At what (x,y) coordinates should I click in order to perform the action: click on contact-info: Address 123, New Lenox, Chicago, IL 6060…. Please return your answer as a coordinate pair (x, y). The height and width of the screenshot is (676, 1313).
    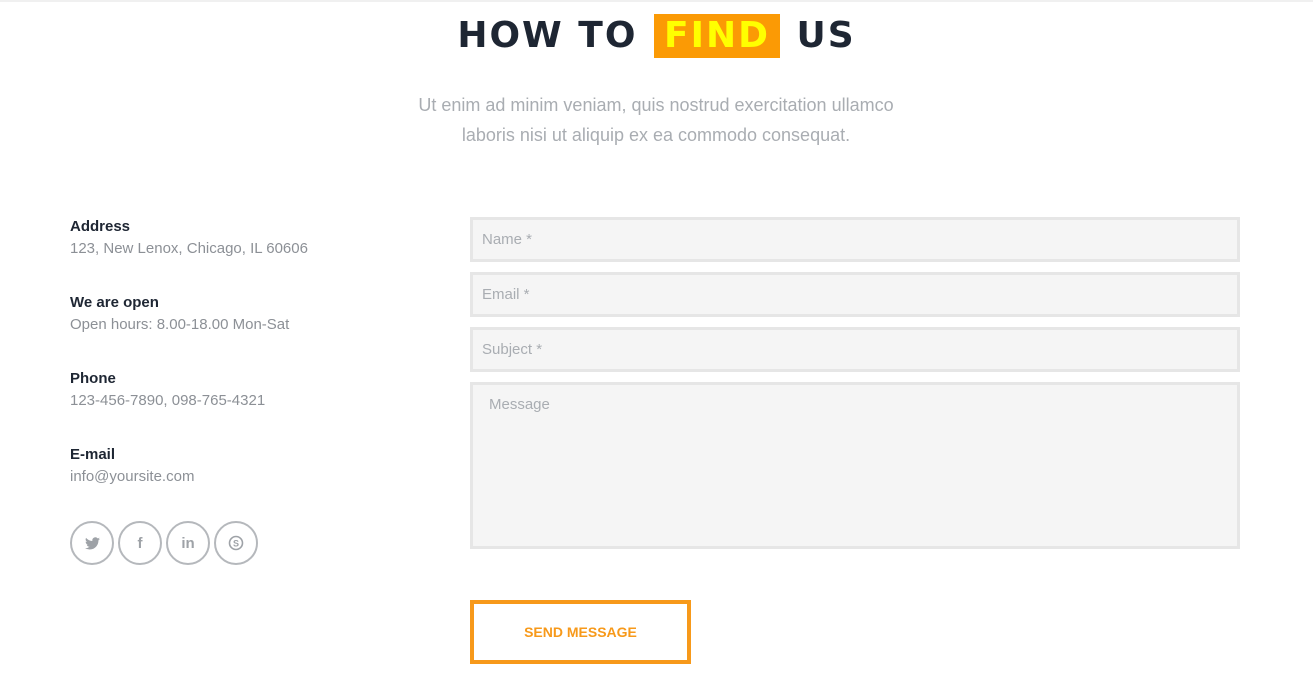
    Looking at the image, I should click on (240, 368).